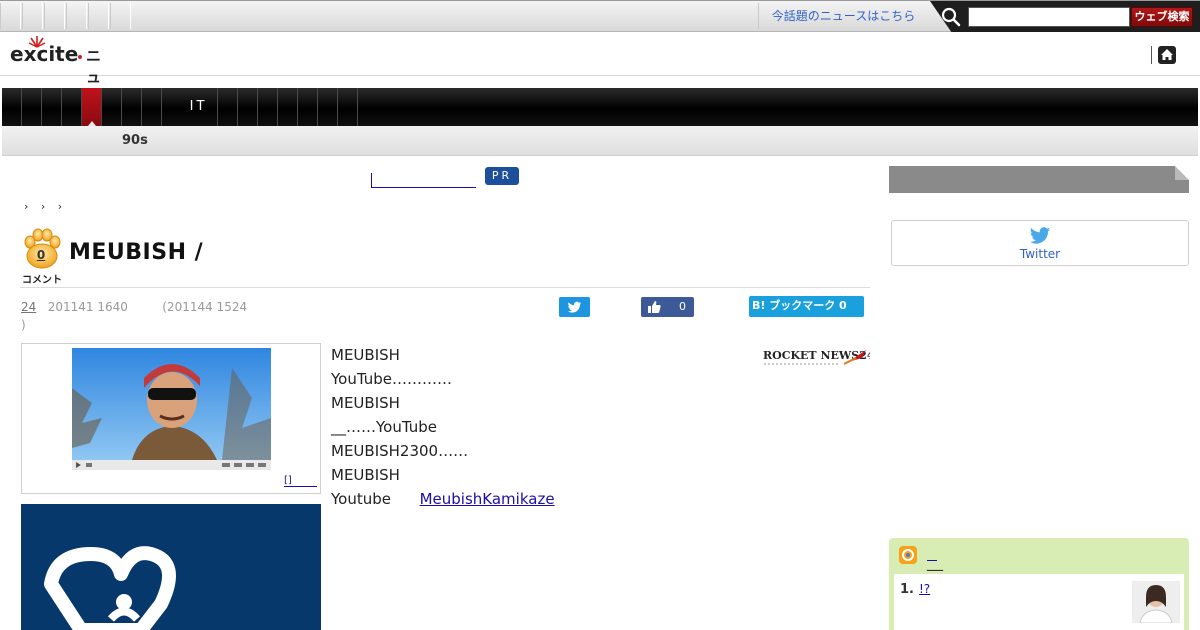  What do you see at coordinates (1162, 17) in the screenshot?
I see `web-search-button: ウェブ検索` at bounding box center [1162, 17].